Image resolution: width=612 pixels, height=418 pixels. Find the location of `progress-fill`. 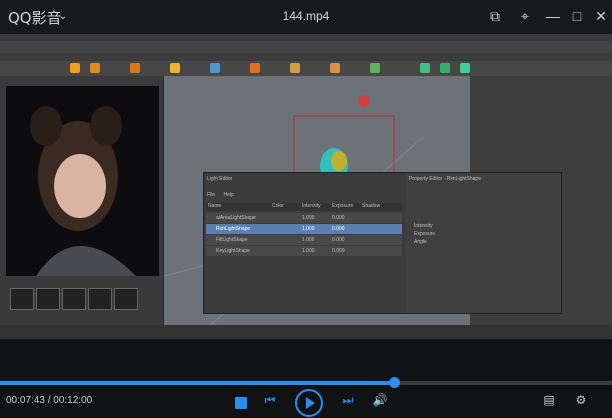

progress-fill is located at coordinates (197, 383).